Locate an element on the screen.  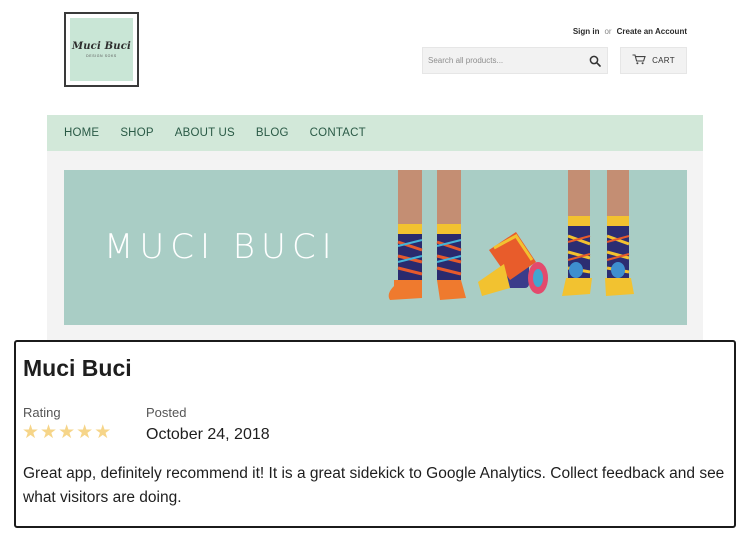
create-account-link: Create an Account is located at coordinates (652, 31).